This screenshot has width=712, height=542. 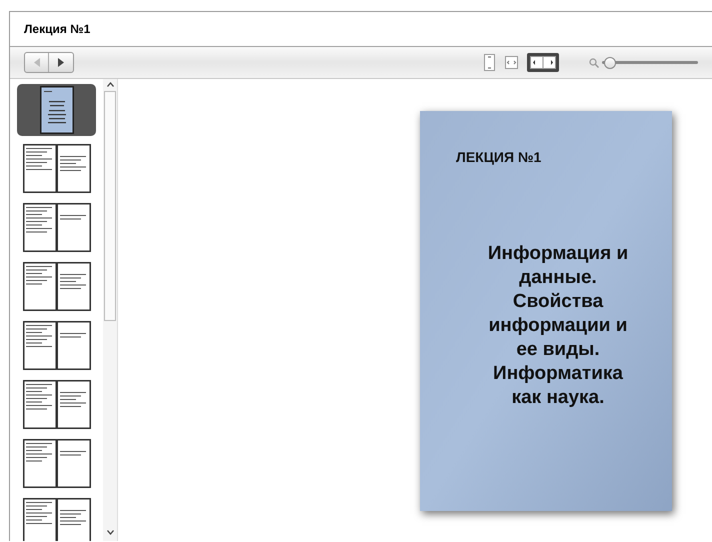 I want to click on single-page-icon, so click(x=489, y=62).